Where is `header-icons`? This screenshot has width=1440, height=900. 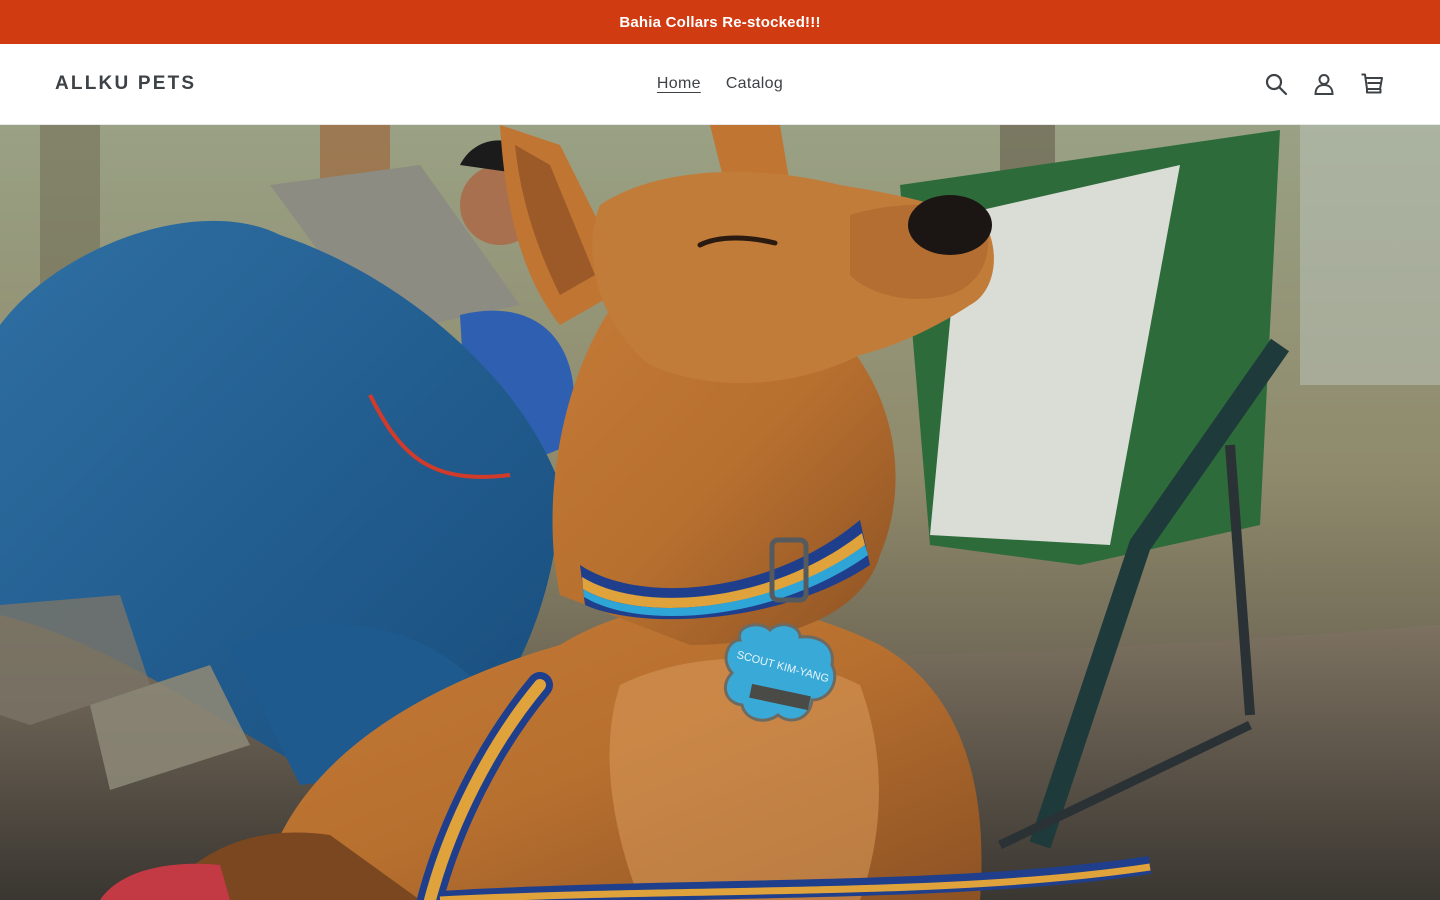
header-icons is located at coordinates (1324, 84).